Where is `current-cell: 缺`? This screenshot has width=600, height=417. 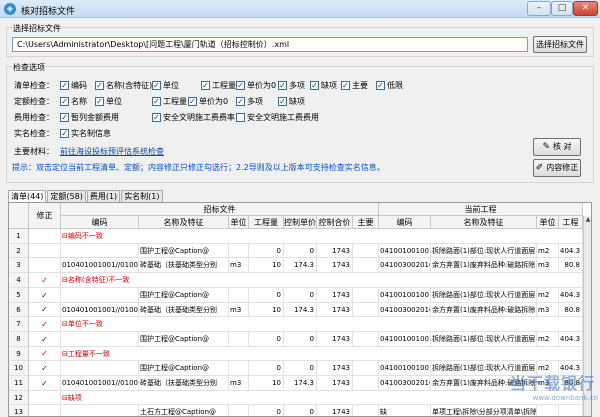
current-cell: 缺 is located at coordinates (405, 410).